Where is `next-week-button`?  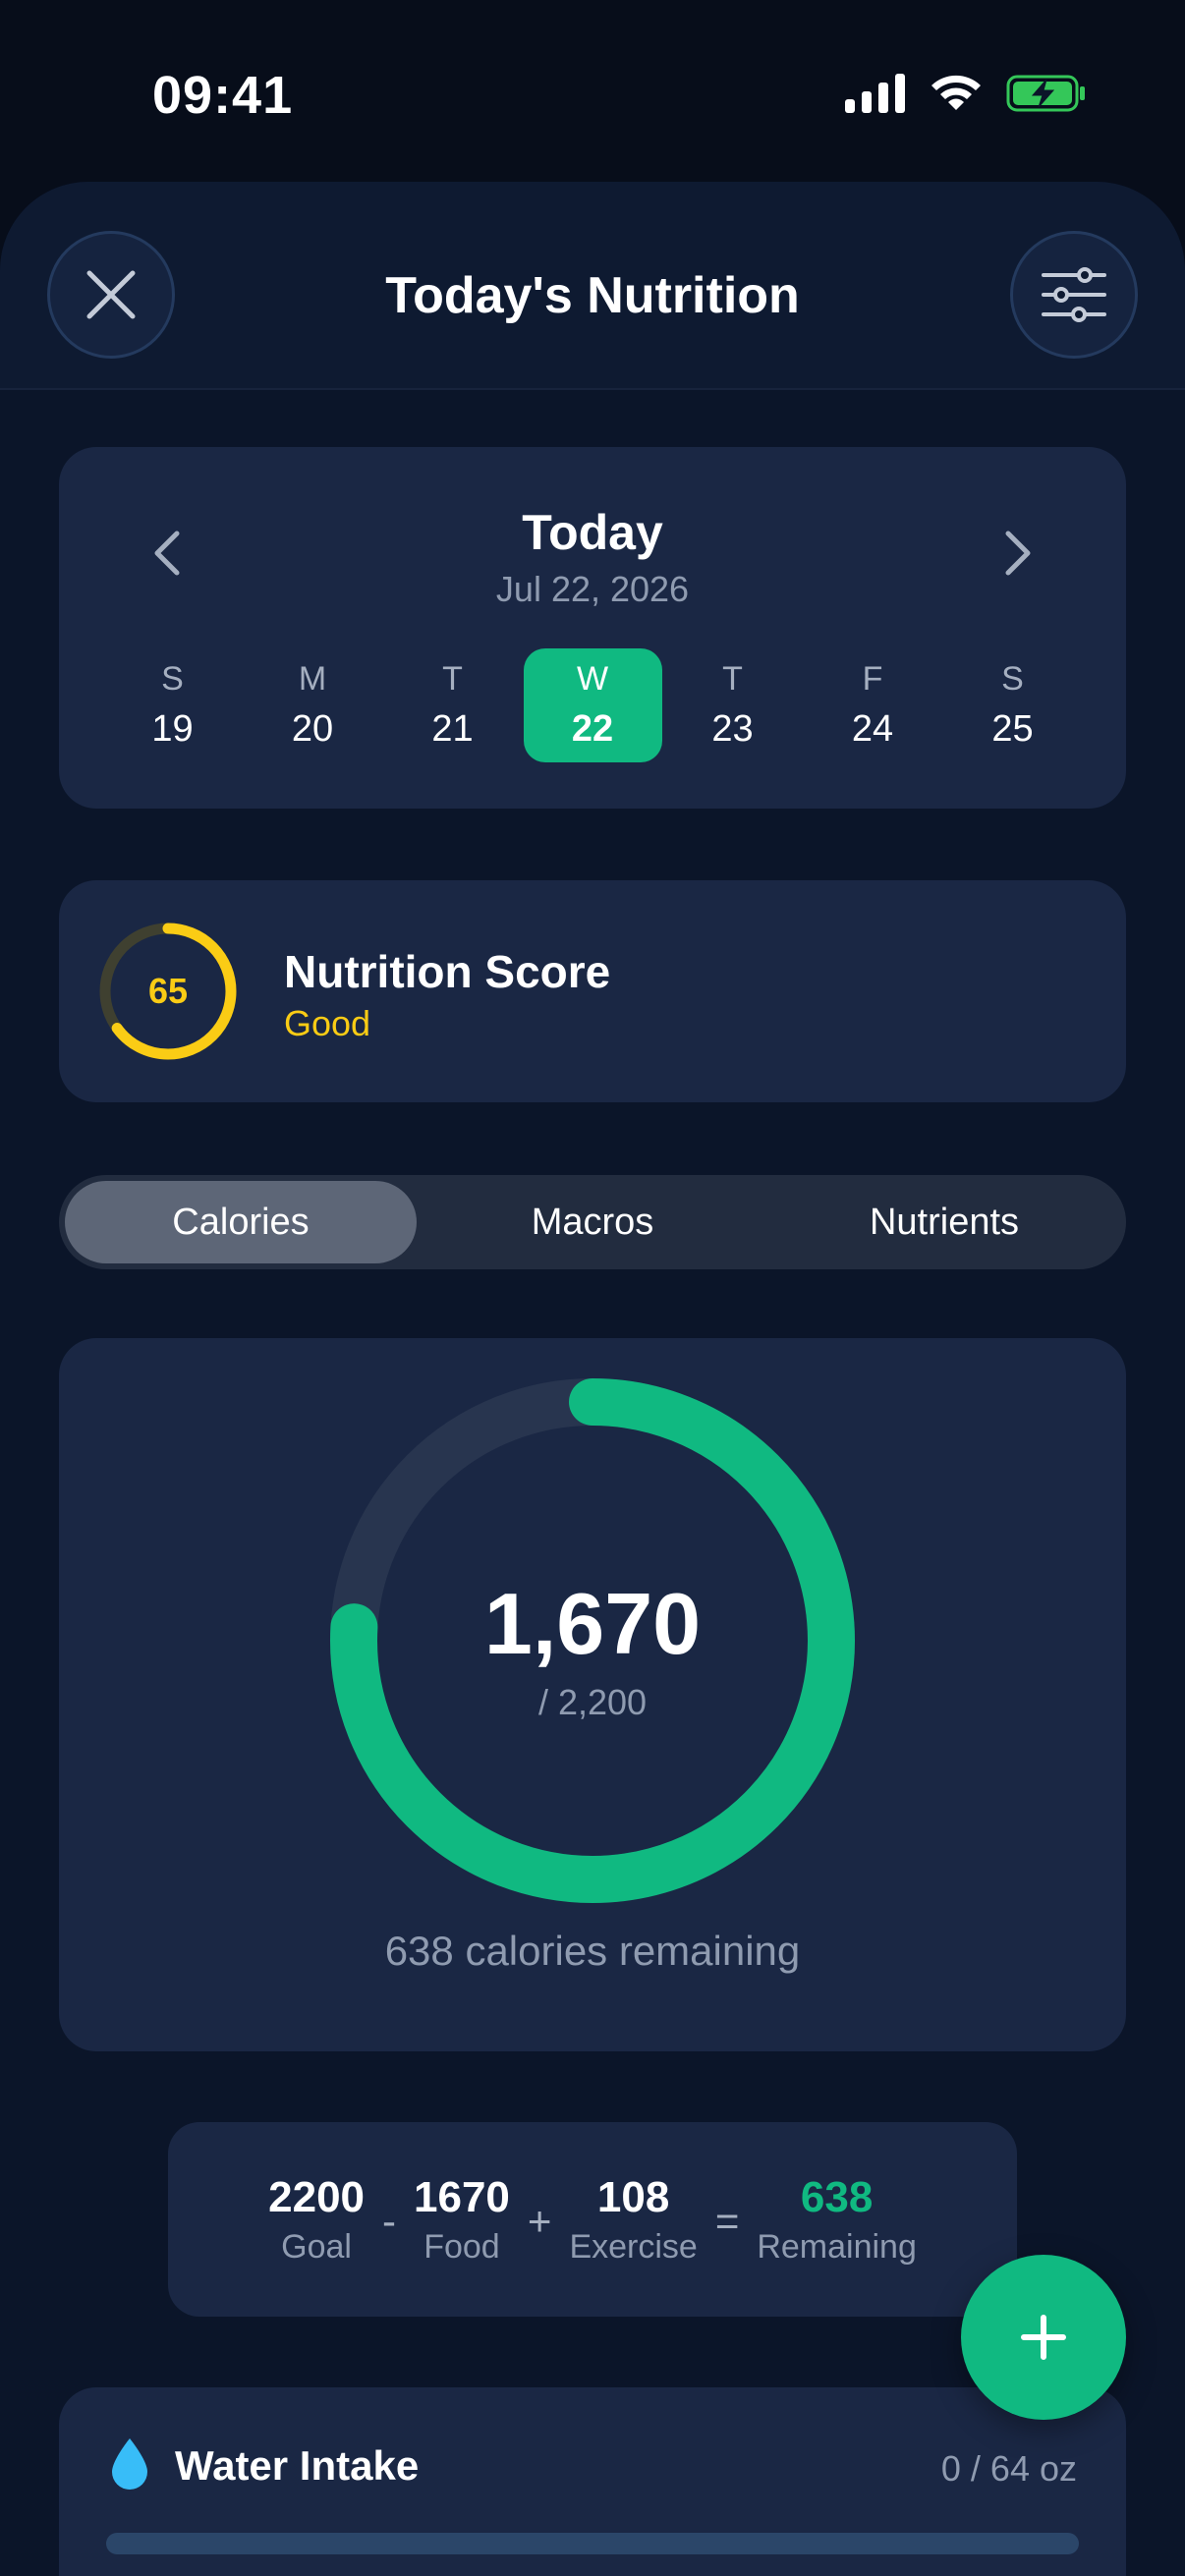
next-week-button is located at coordinates (1018, 553).